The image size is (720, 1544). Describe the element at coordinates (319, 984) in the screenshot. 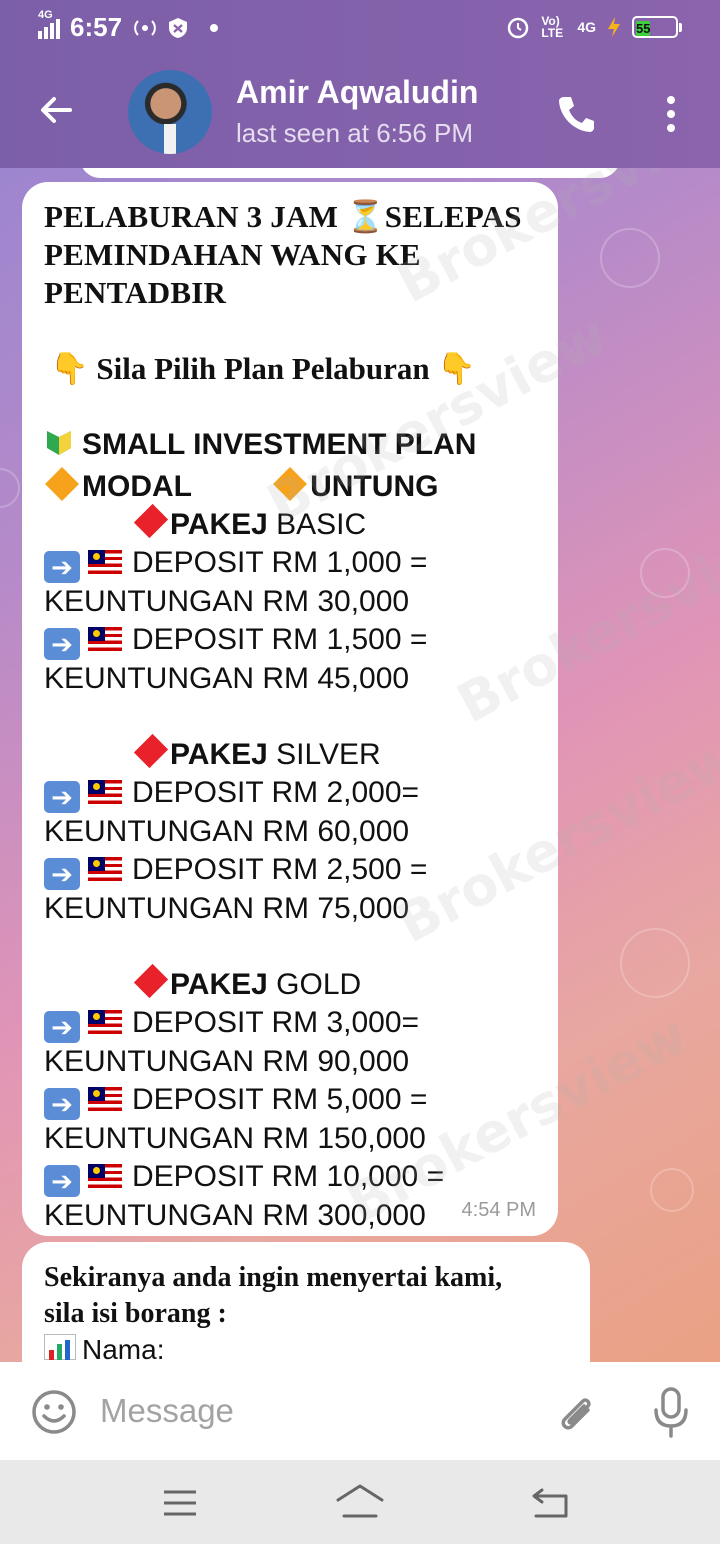

I see `package-name: GOLD` at that location.